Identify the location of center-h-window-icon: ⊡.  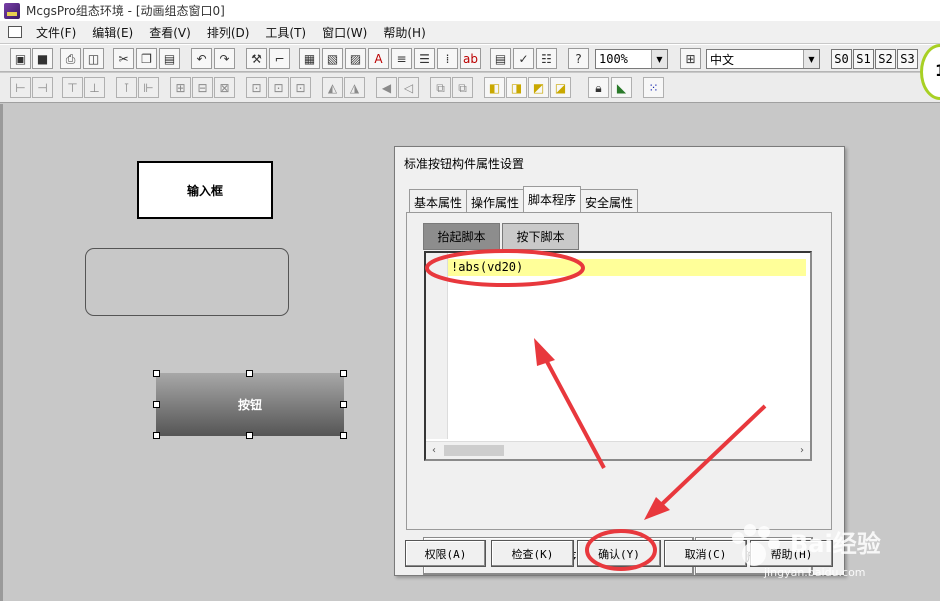
(278, 87).